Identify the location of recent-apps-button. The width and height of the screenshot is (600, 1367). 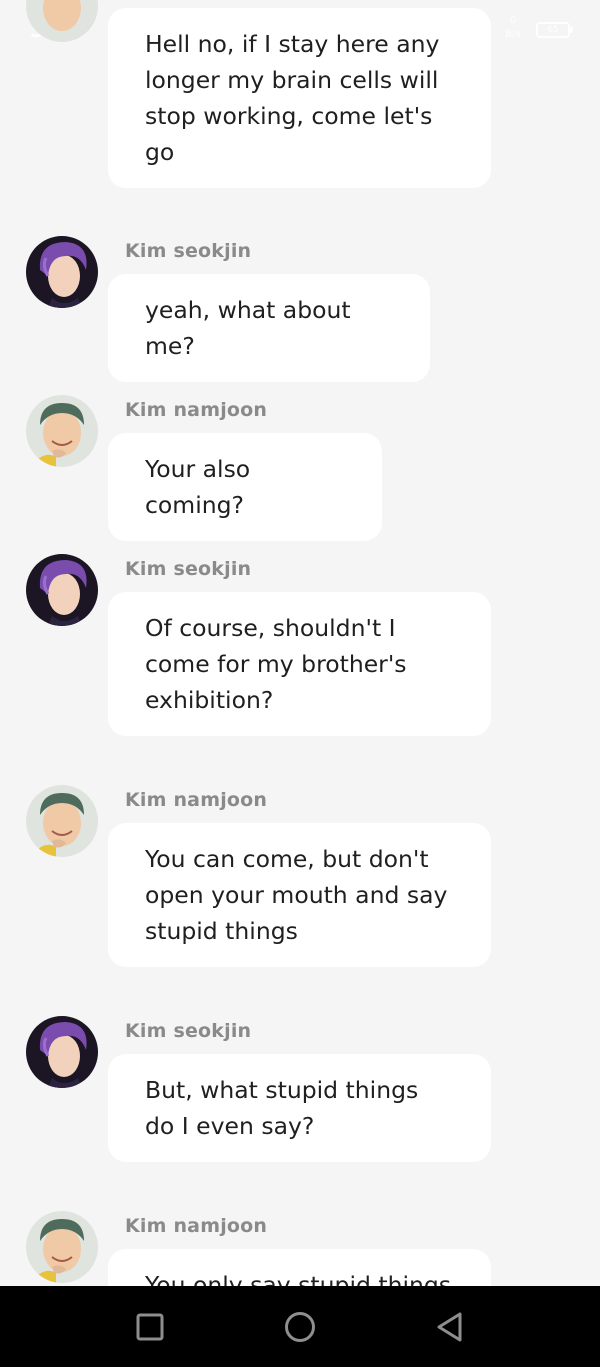
(150, 1327).